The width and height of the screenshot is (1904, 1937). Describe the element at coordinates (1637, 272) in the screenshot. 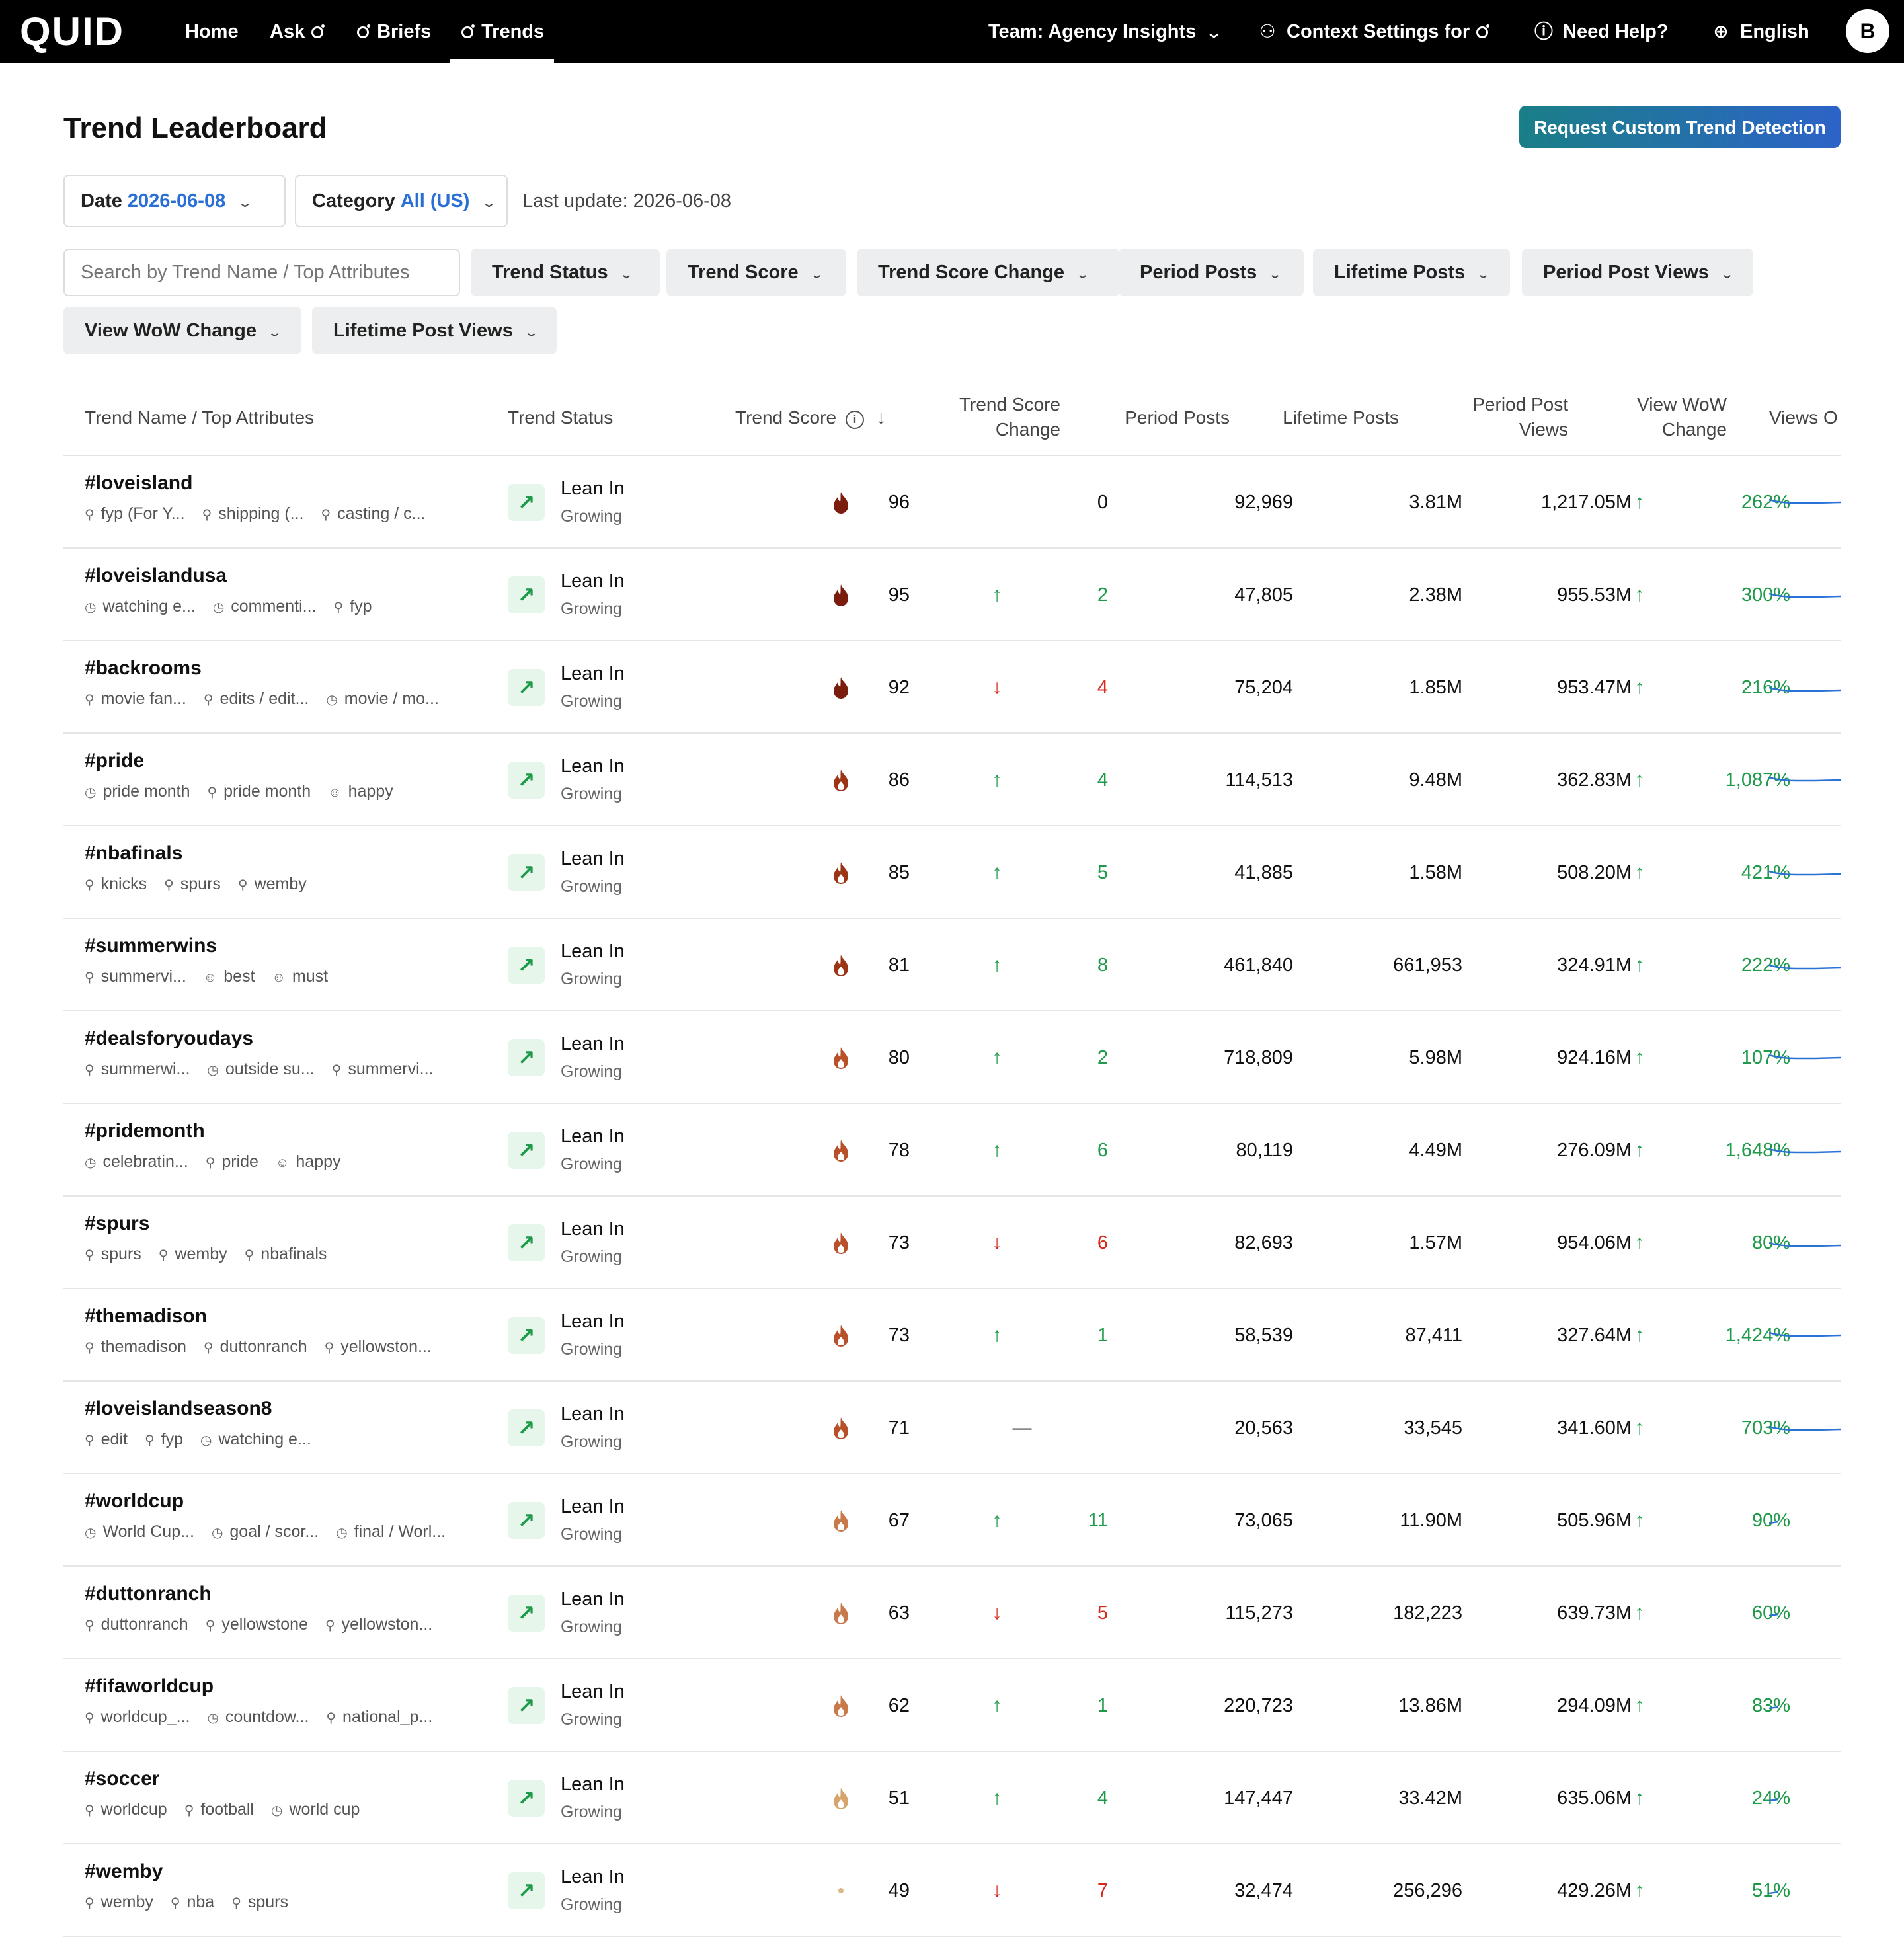

I see `filter-period-post-views: Period Post Views ⌄` at that location.